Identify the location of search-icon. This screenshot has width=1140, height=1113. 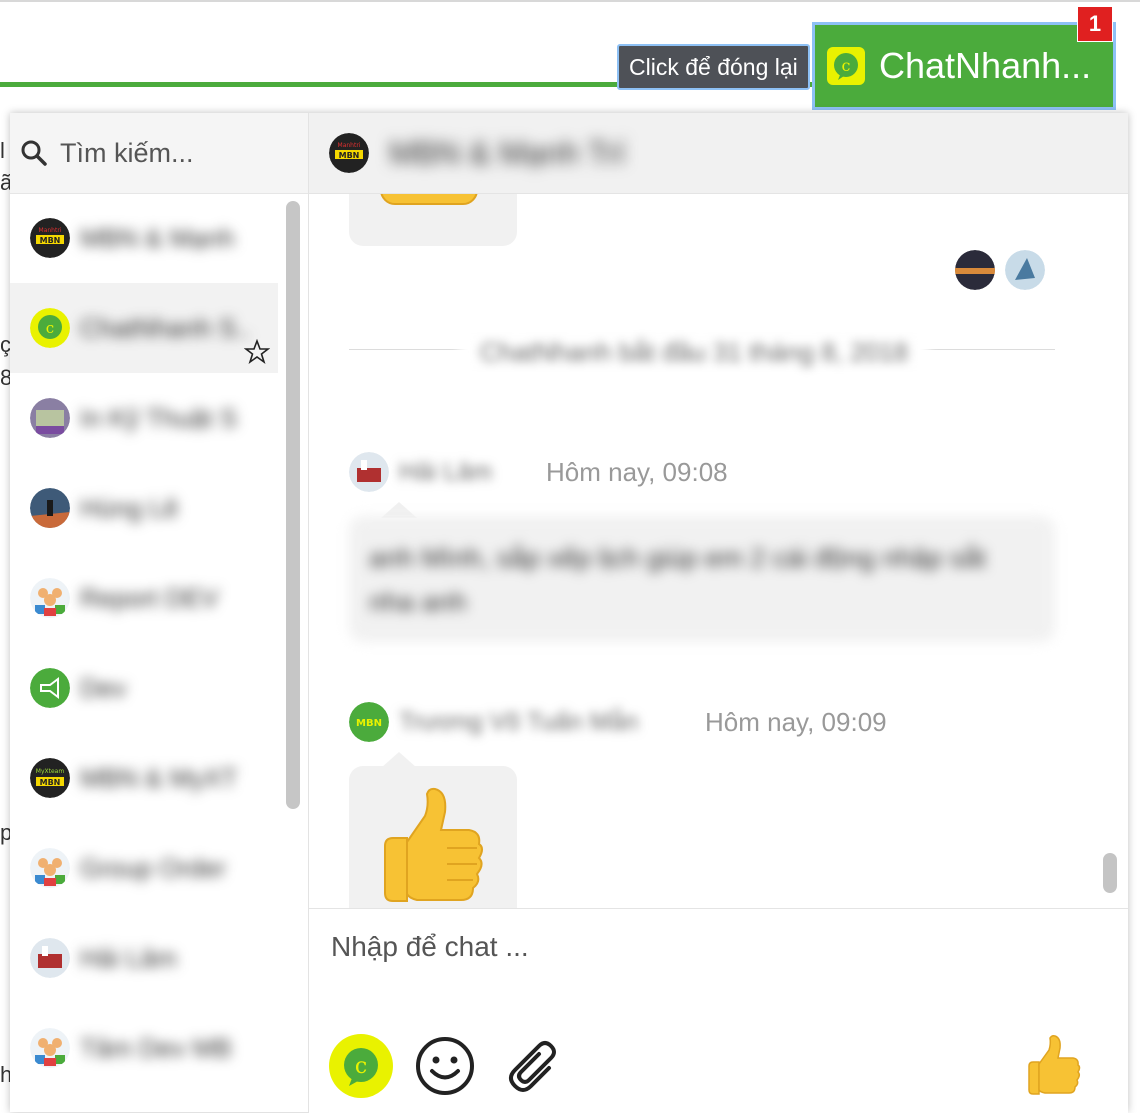
(34, 153).